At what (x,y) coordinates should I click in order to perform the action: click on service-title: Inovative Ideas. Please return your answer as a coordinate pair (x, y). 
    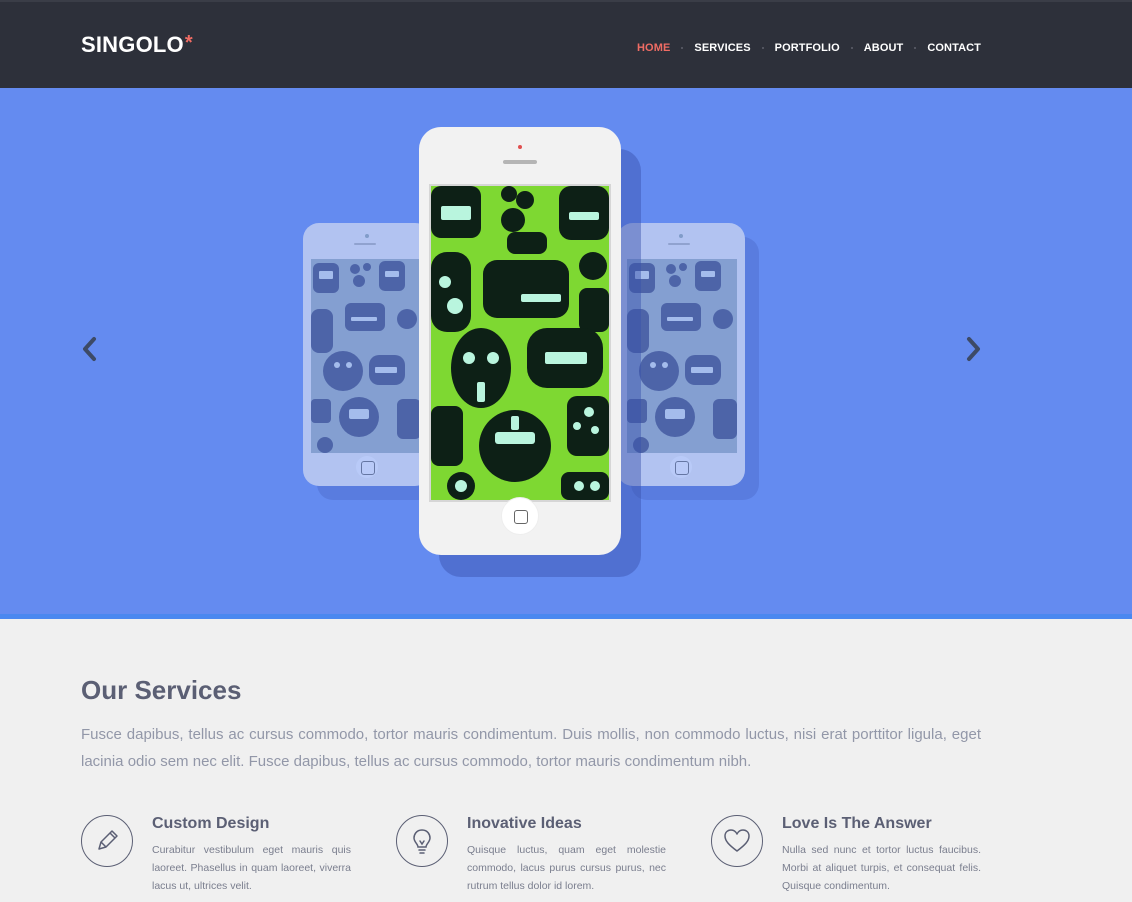
    Looking at the image, I should click on (524, 823).